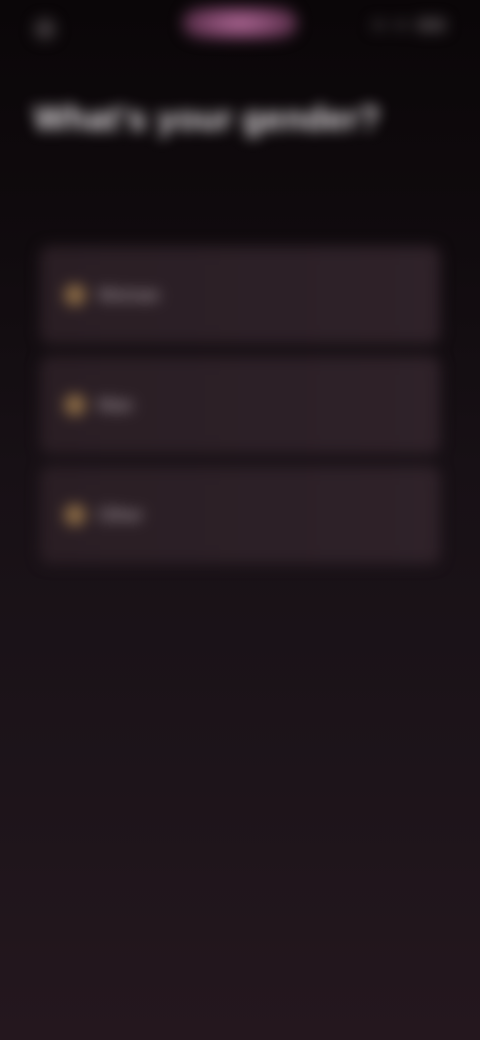 This screenshot has height=1040, width=480. I want to click on status-right, so click(409, 25).